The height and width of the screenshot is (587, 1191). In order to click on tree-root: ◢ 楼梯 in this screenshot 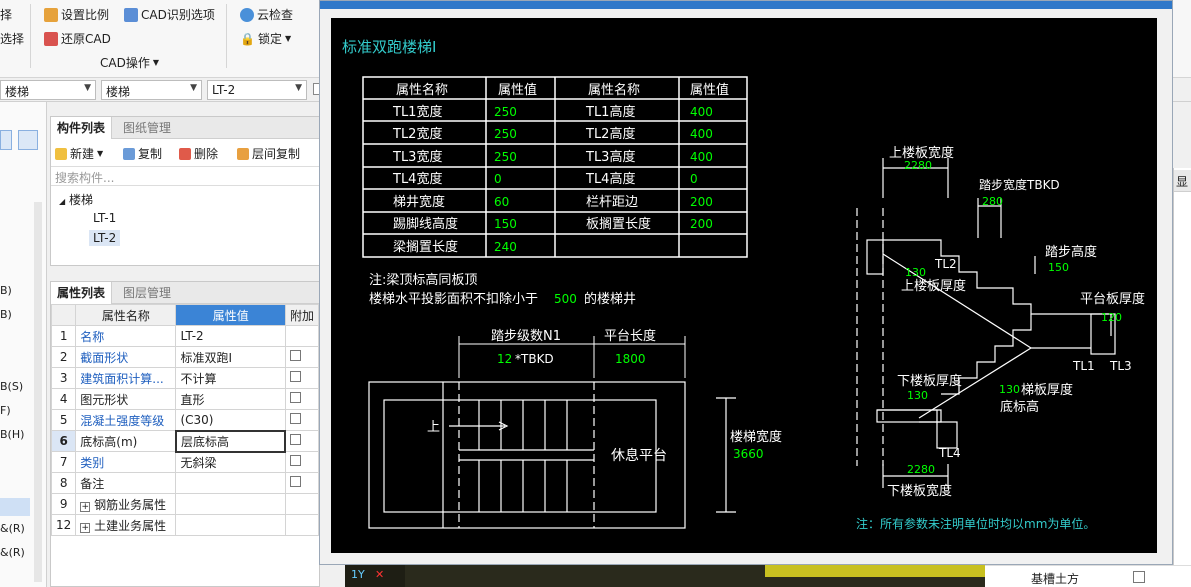, I will do `click(76, 199)`.